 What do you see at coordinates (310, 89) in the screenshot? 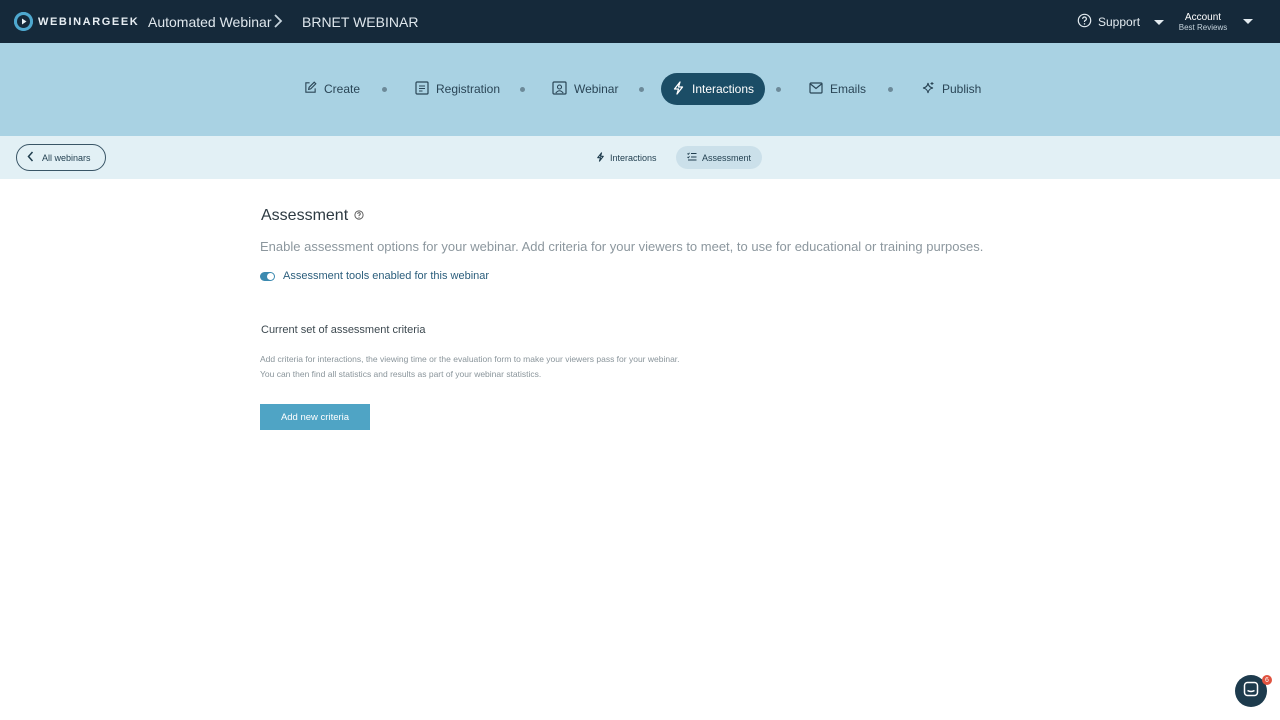
I see `edit-icon` at bounding box center [310, 89].